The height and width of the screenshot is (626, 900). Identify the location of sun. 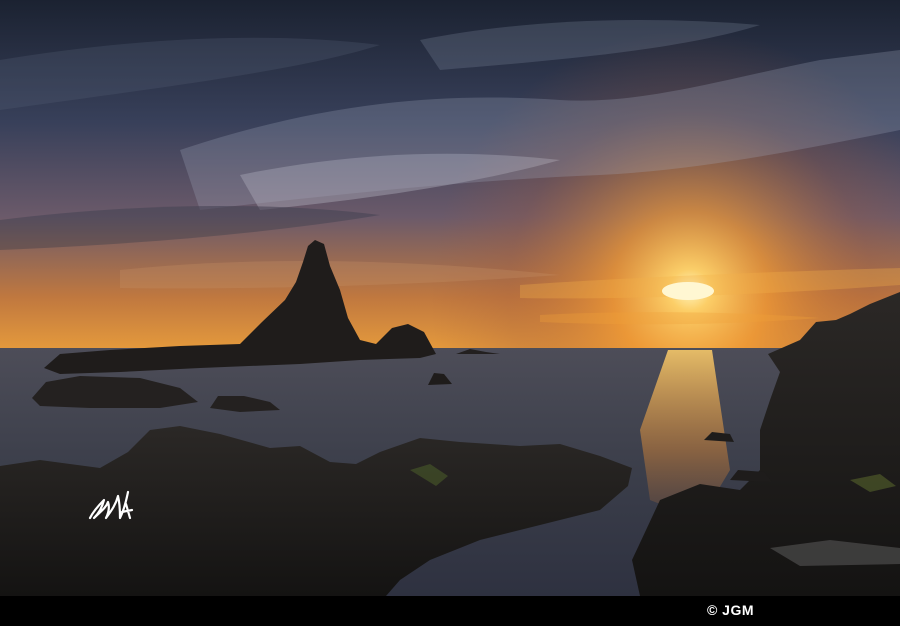
(688, 291).